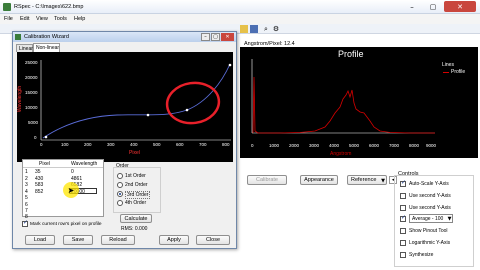 The height and width of the screenshot is (270, 480). What do you see at coordinates (39, 192) in the screenshot?
I see `cell-pixel: 852` at bounding box center [39, 192].